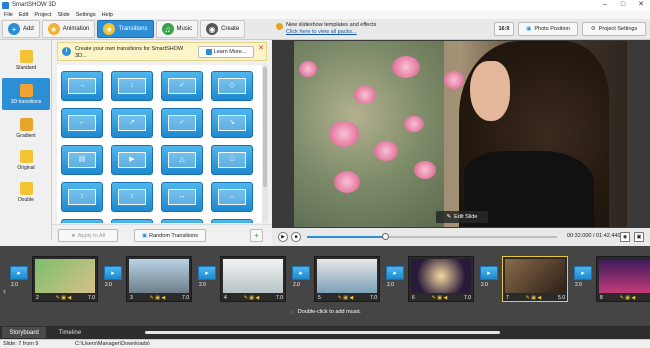 This screenshot has height=348, width=650. What do you see at coordinates (88, 235) in the screenshot?
I see `apply-to-all-button: ★ Apply to All` at bounding box center [88, 235].